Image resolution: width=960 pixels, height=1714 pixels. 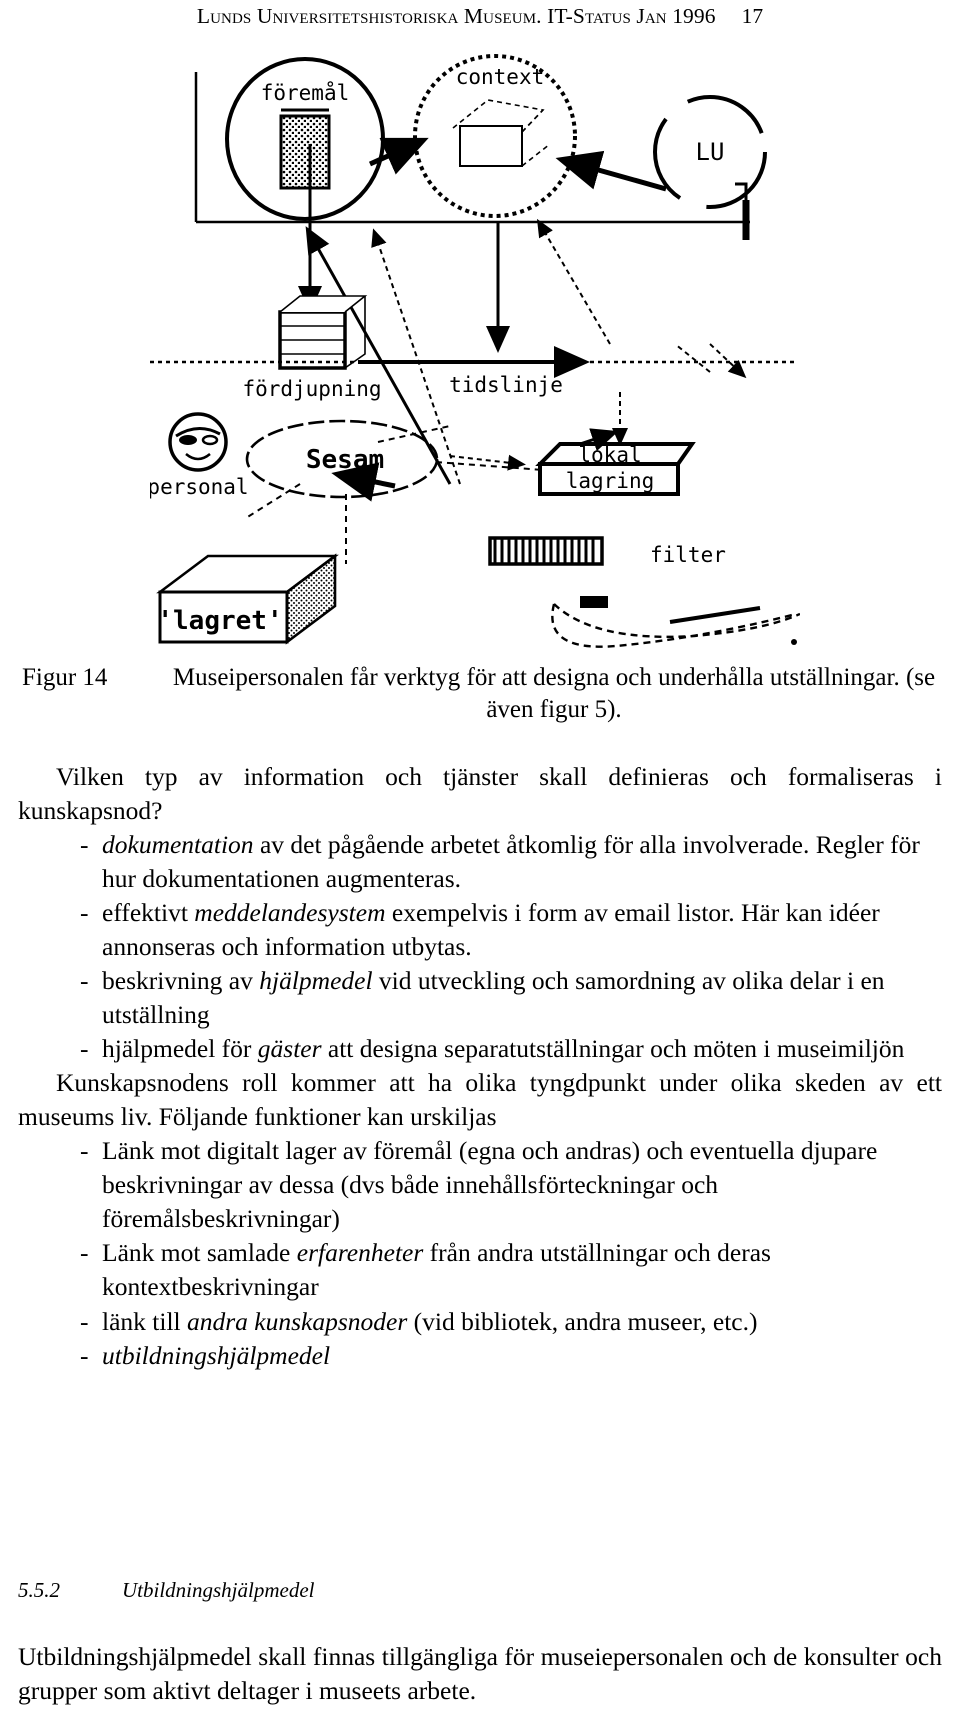 What do you see at coordinates (297, 1321) in the screenshot?
I see `bullet-emphasis: andra kunskapsnoder` at bounding box center [297, 1321].